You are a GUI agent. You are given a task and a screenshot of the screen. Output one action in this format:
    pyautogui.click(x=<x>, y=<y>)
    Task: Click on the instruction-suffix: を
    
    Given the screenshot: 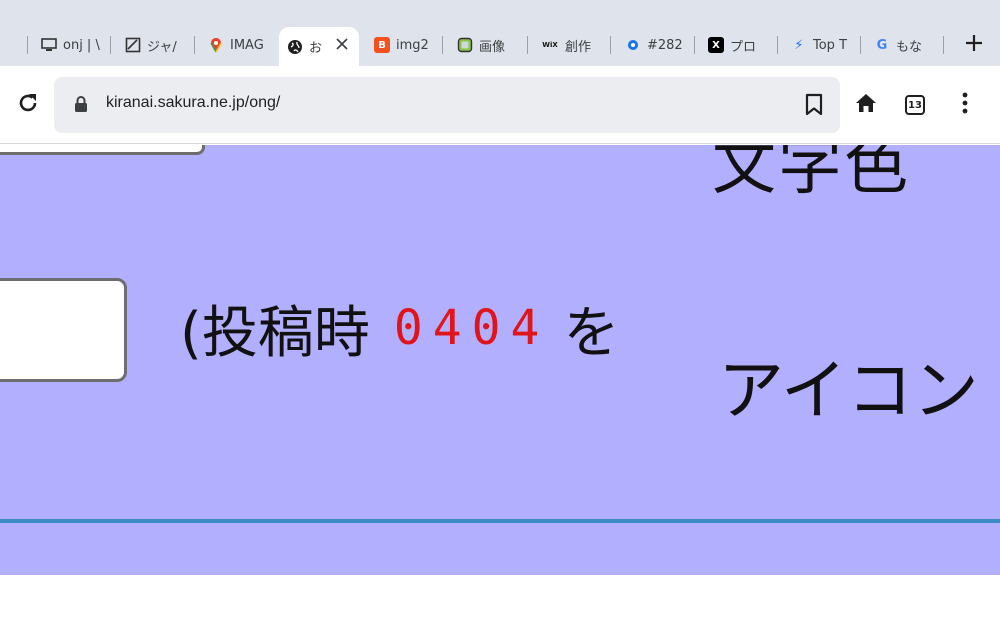 What is the action you would take?
    pyautogui.click(x=591, y=333)
    